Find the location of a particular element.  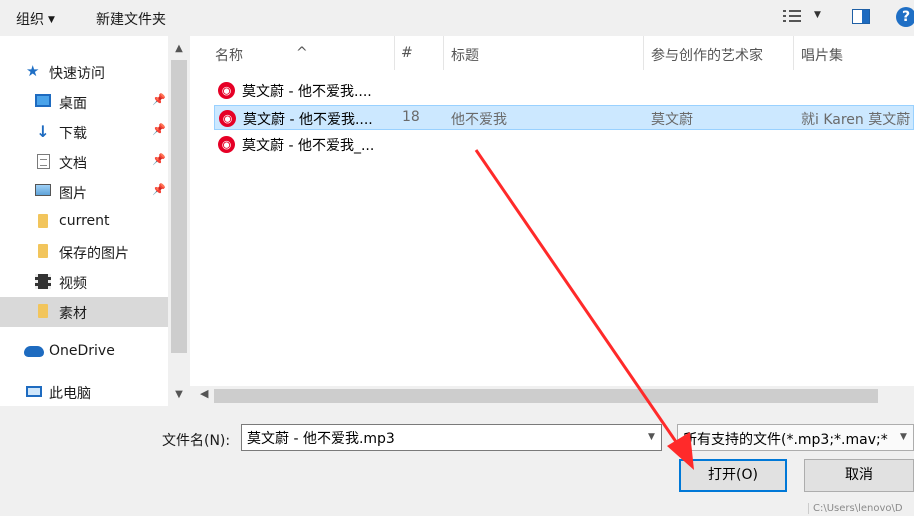

new-folder-button: 新建文件夹 is located at coordinates (131, 19).